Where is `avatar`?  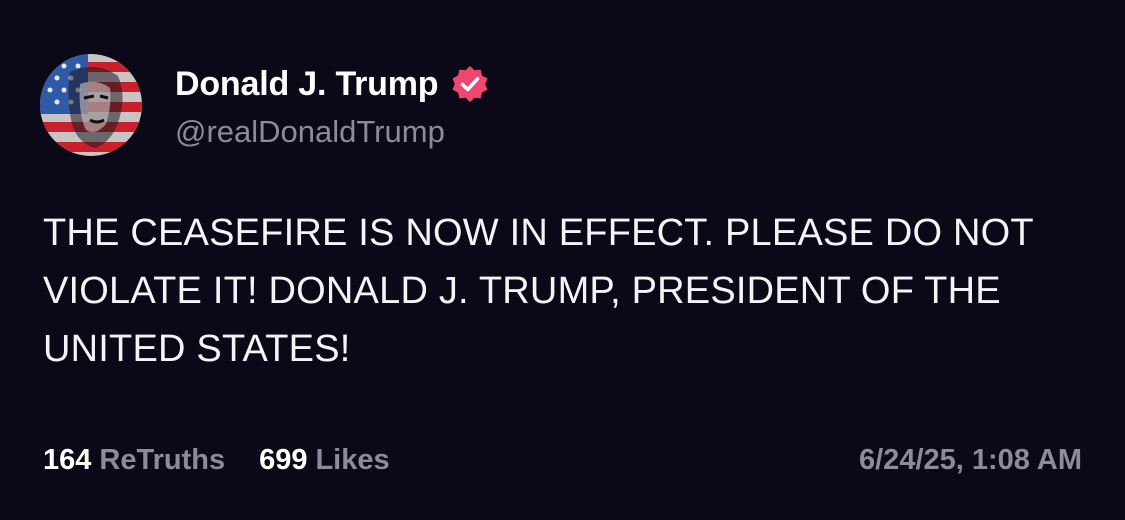
avatar is located at coordinates (91, 105).